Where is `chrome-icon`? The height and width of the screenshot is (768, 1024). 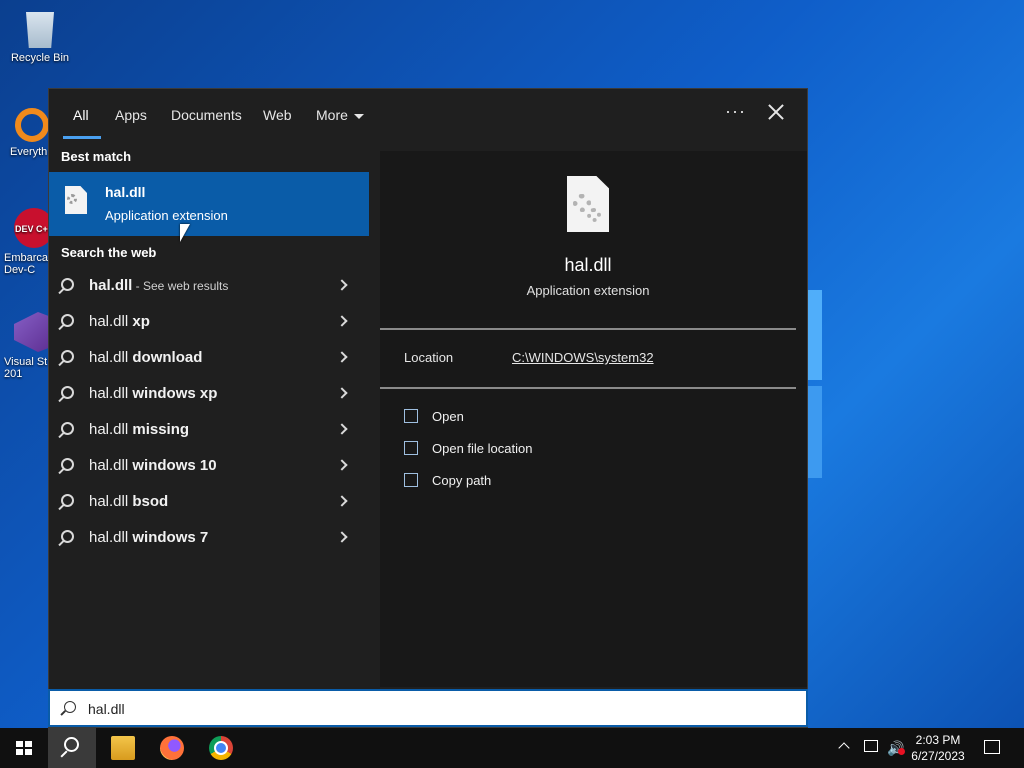
chrome-icon is located at coordinates (221, 748).